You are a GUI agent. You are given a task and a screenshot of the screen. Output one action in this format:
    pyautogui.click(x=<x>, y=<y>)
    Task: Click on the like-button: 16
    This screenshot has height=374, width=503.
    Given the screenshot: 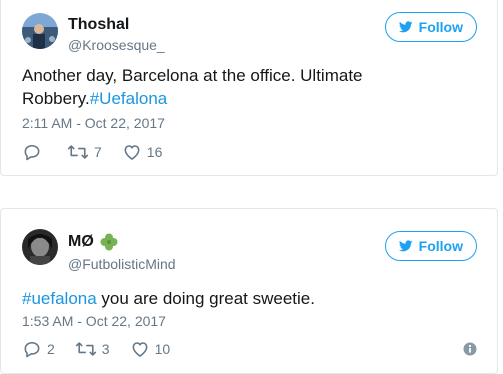 What is the action you would take?
    pyautogui.click(x=142, y=152)
    